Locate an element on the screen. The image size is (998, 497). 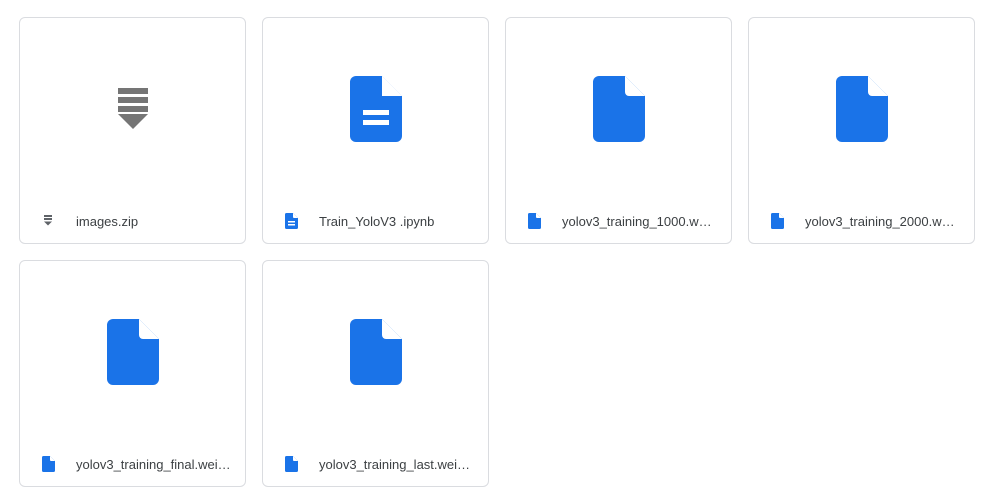
file-name: yolov3_training_last.weights is located at coordinates (396, 464).